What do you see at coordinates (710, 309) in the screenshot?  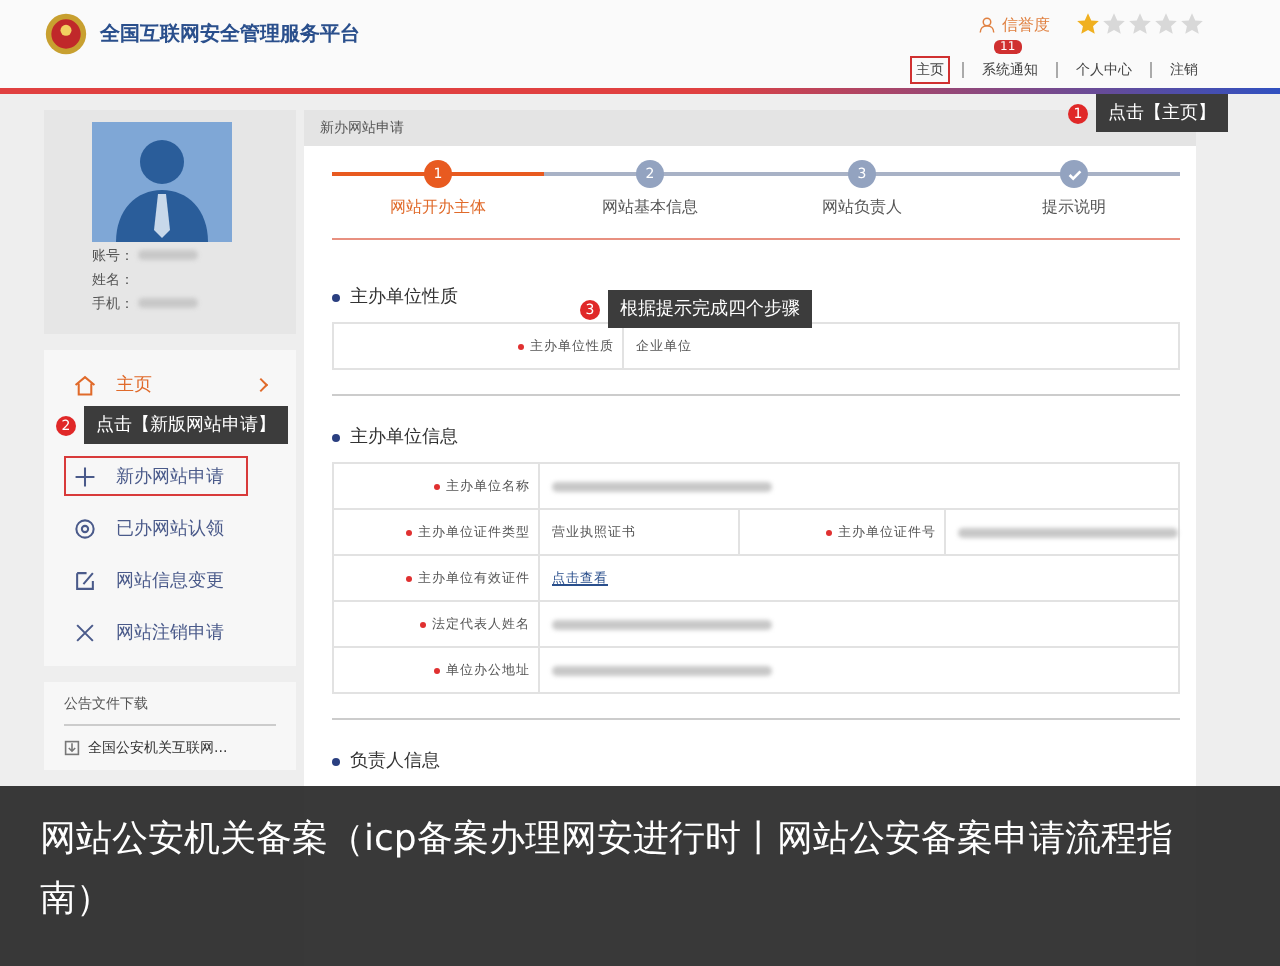 I see `callout-tooltip: 根据提示完成四个步骤` at bounding box center [710, 309].